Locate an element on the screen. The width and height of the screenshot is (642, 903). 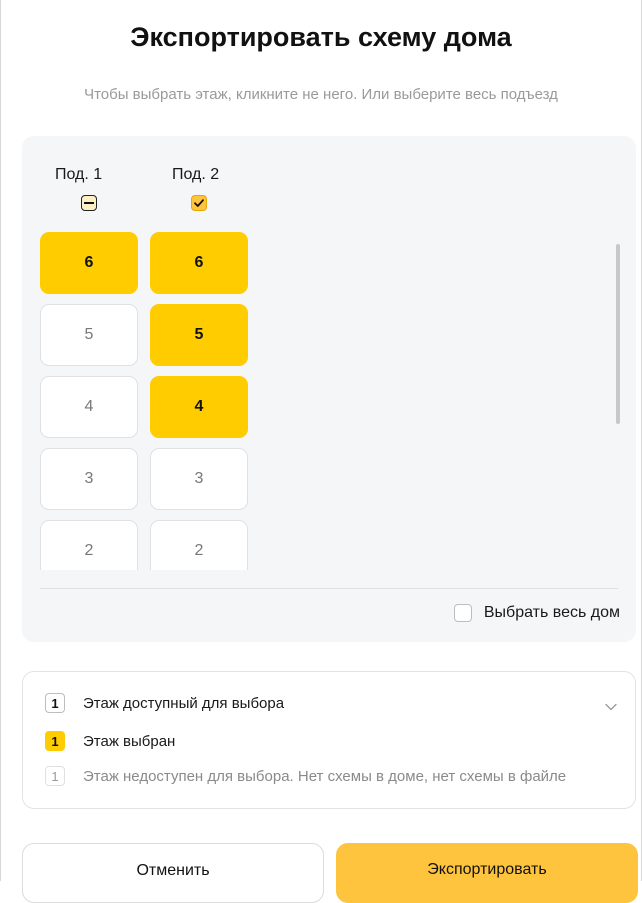
select-whole-house-checkbox is located at coordinates (462, 613).